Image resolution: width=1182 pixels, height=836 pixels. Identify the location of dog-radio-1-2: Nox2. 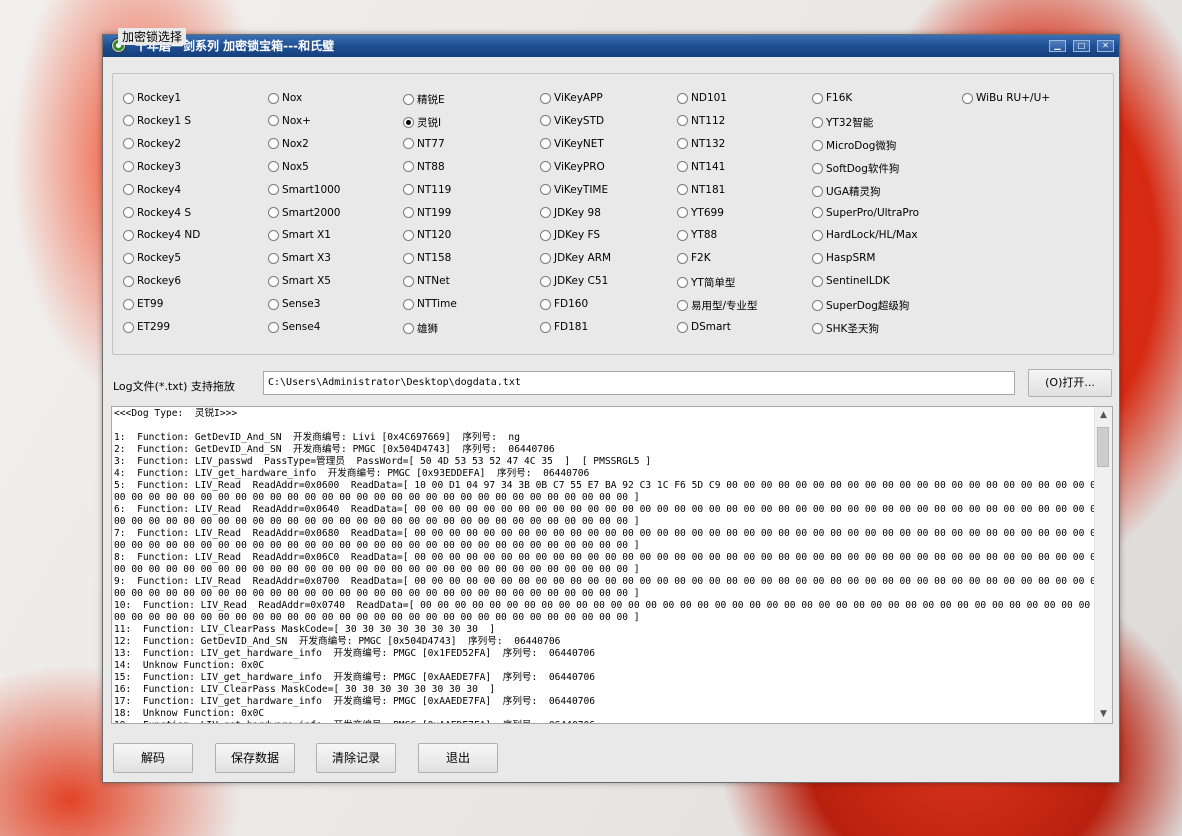
(288, 144).